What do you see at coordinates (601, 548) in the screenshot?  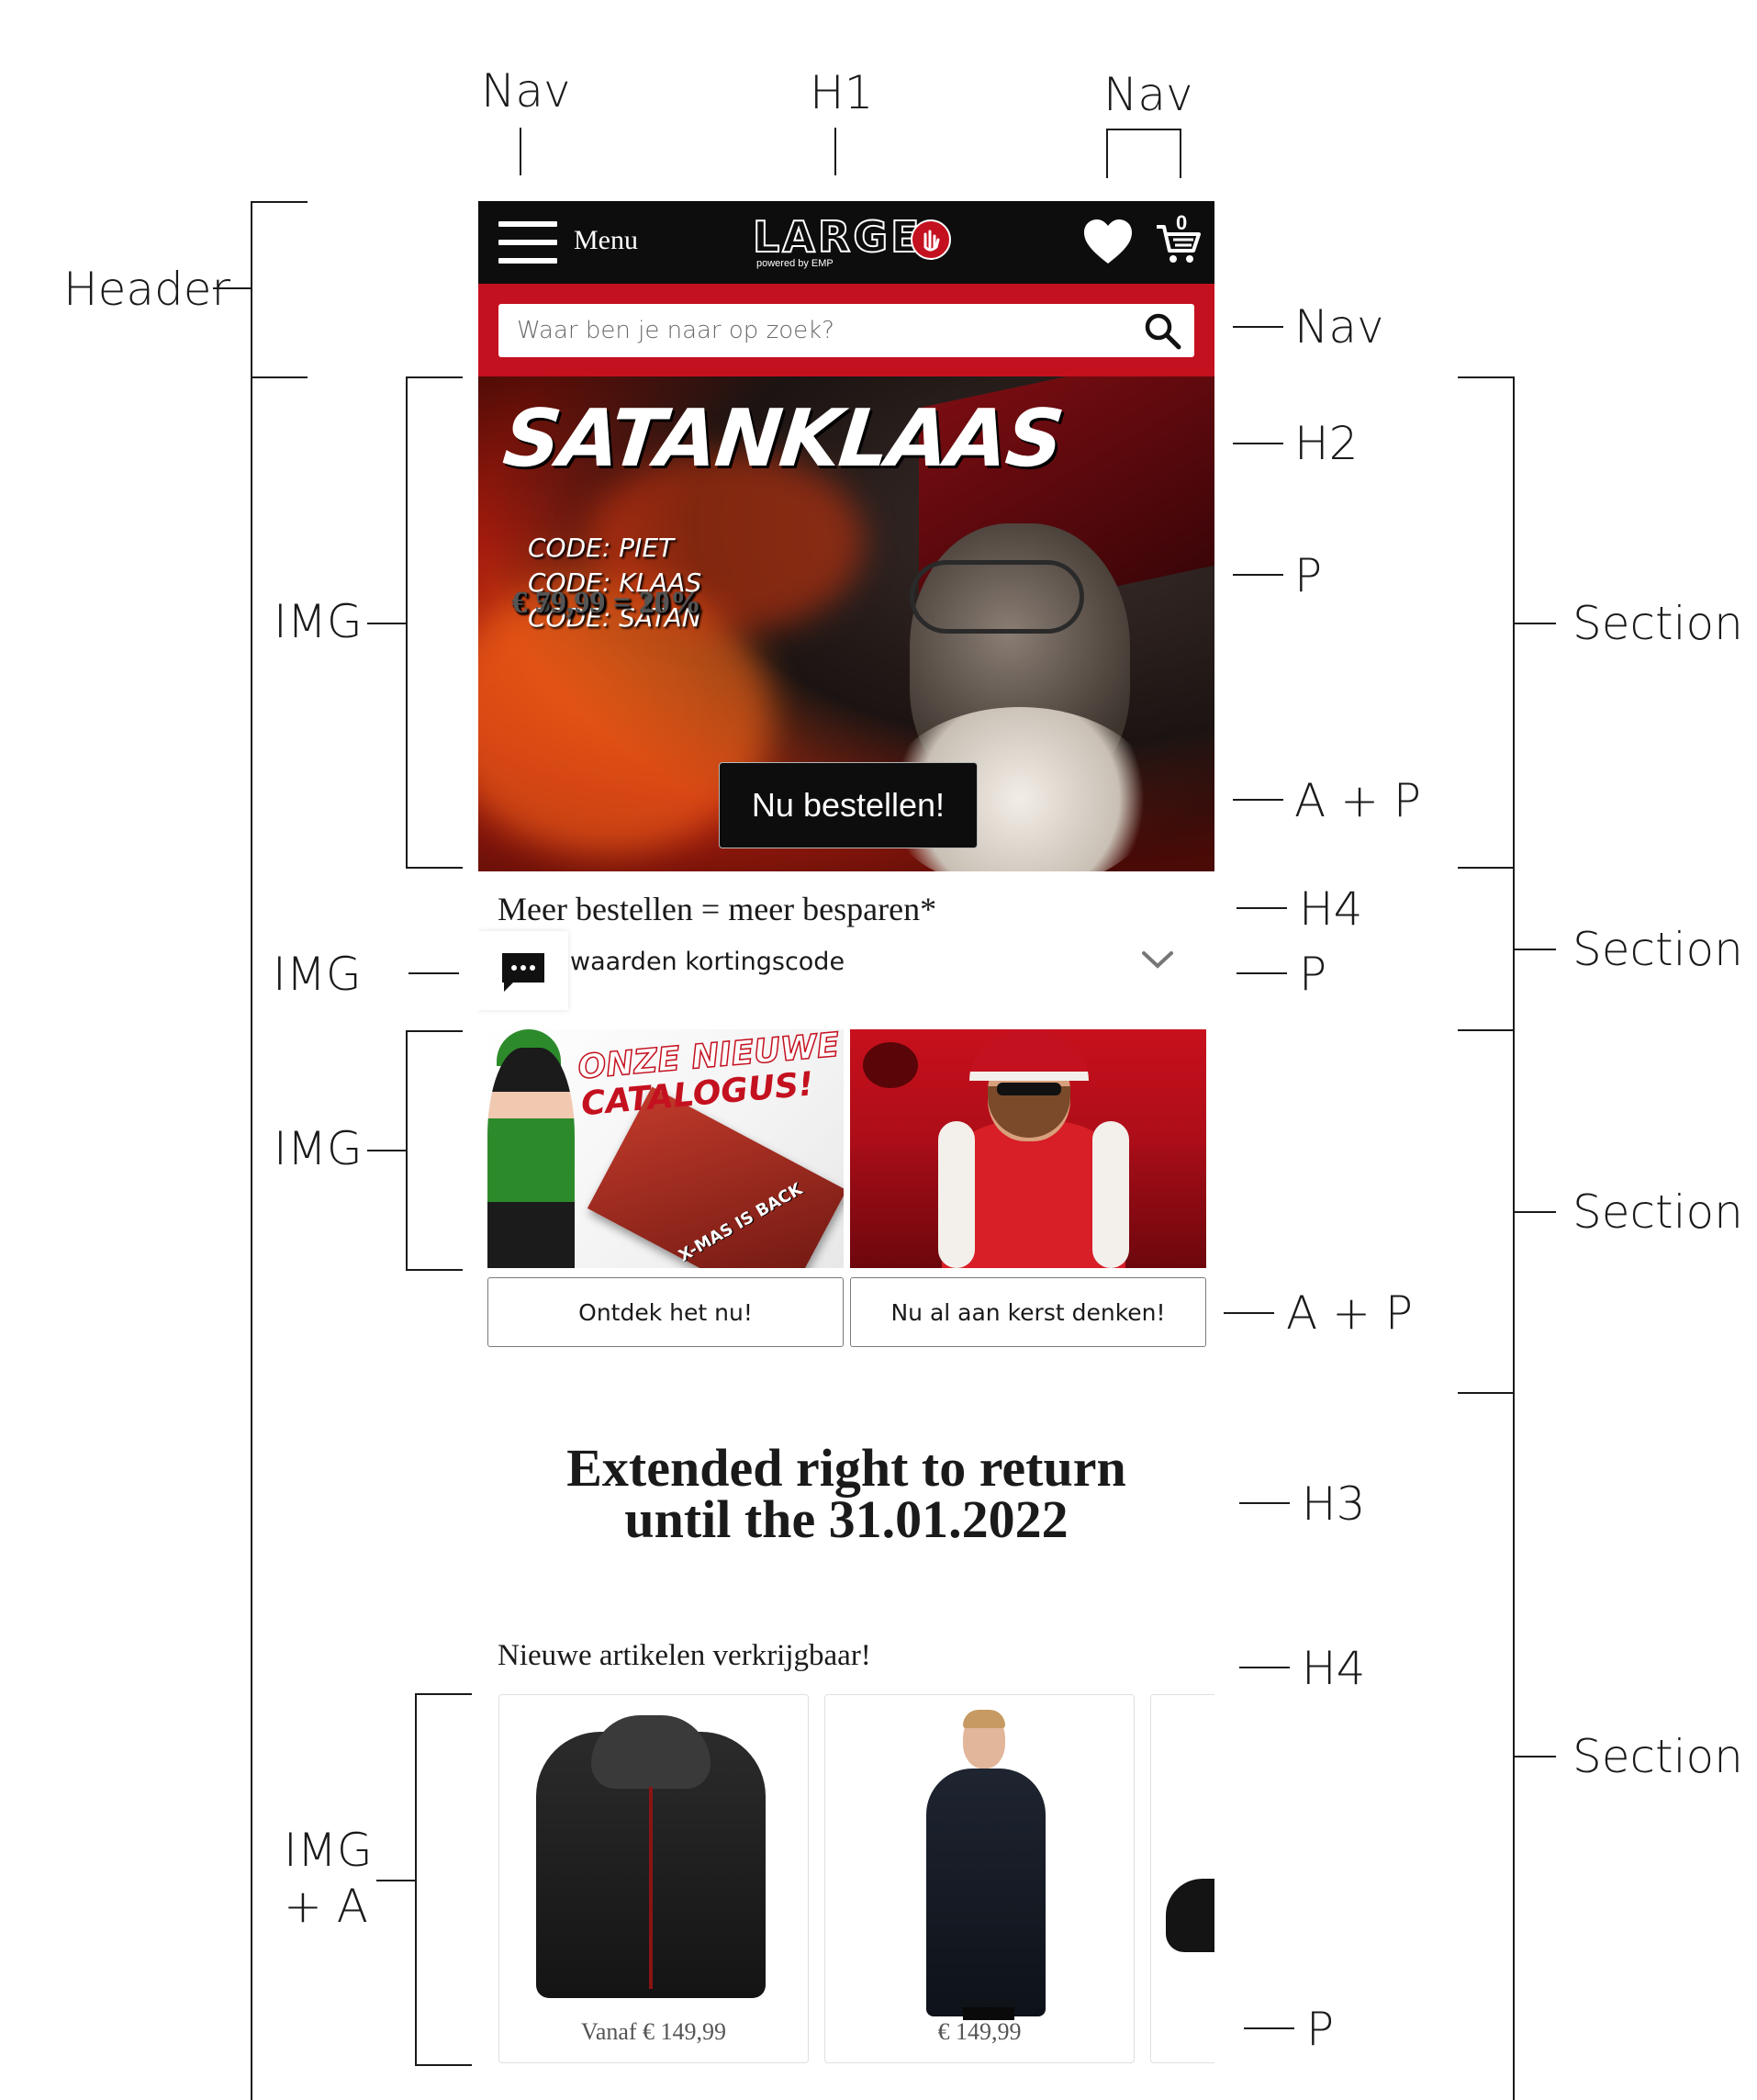 I see `offer-code: CODE: PIET` at bounding box center [601, 548].